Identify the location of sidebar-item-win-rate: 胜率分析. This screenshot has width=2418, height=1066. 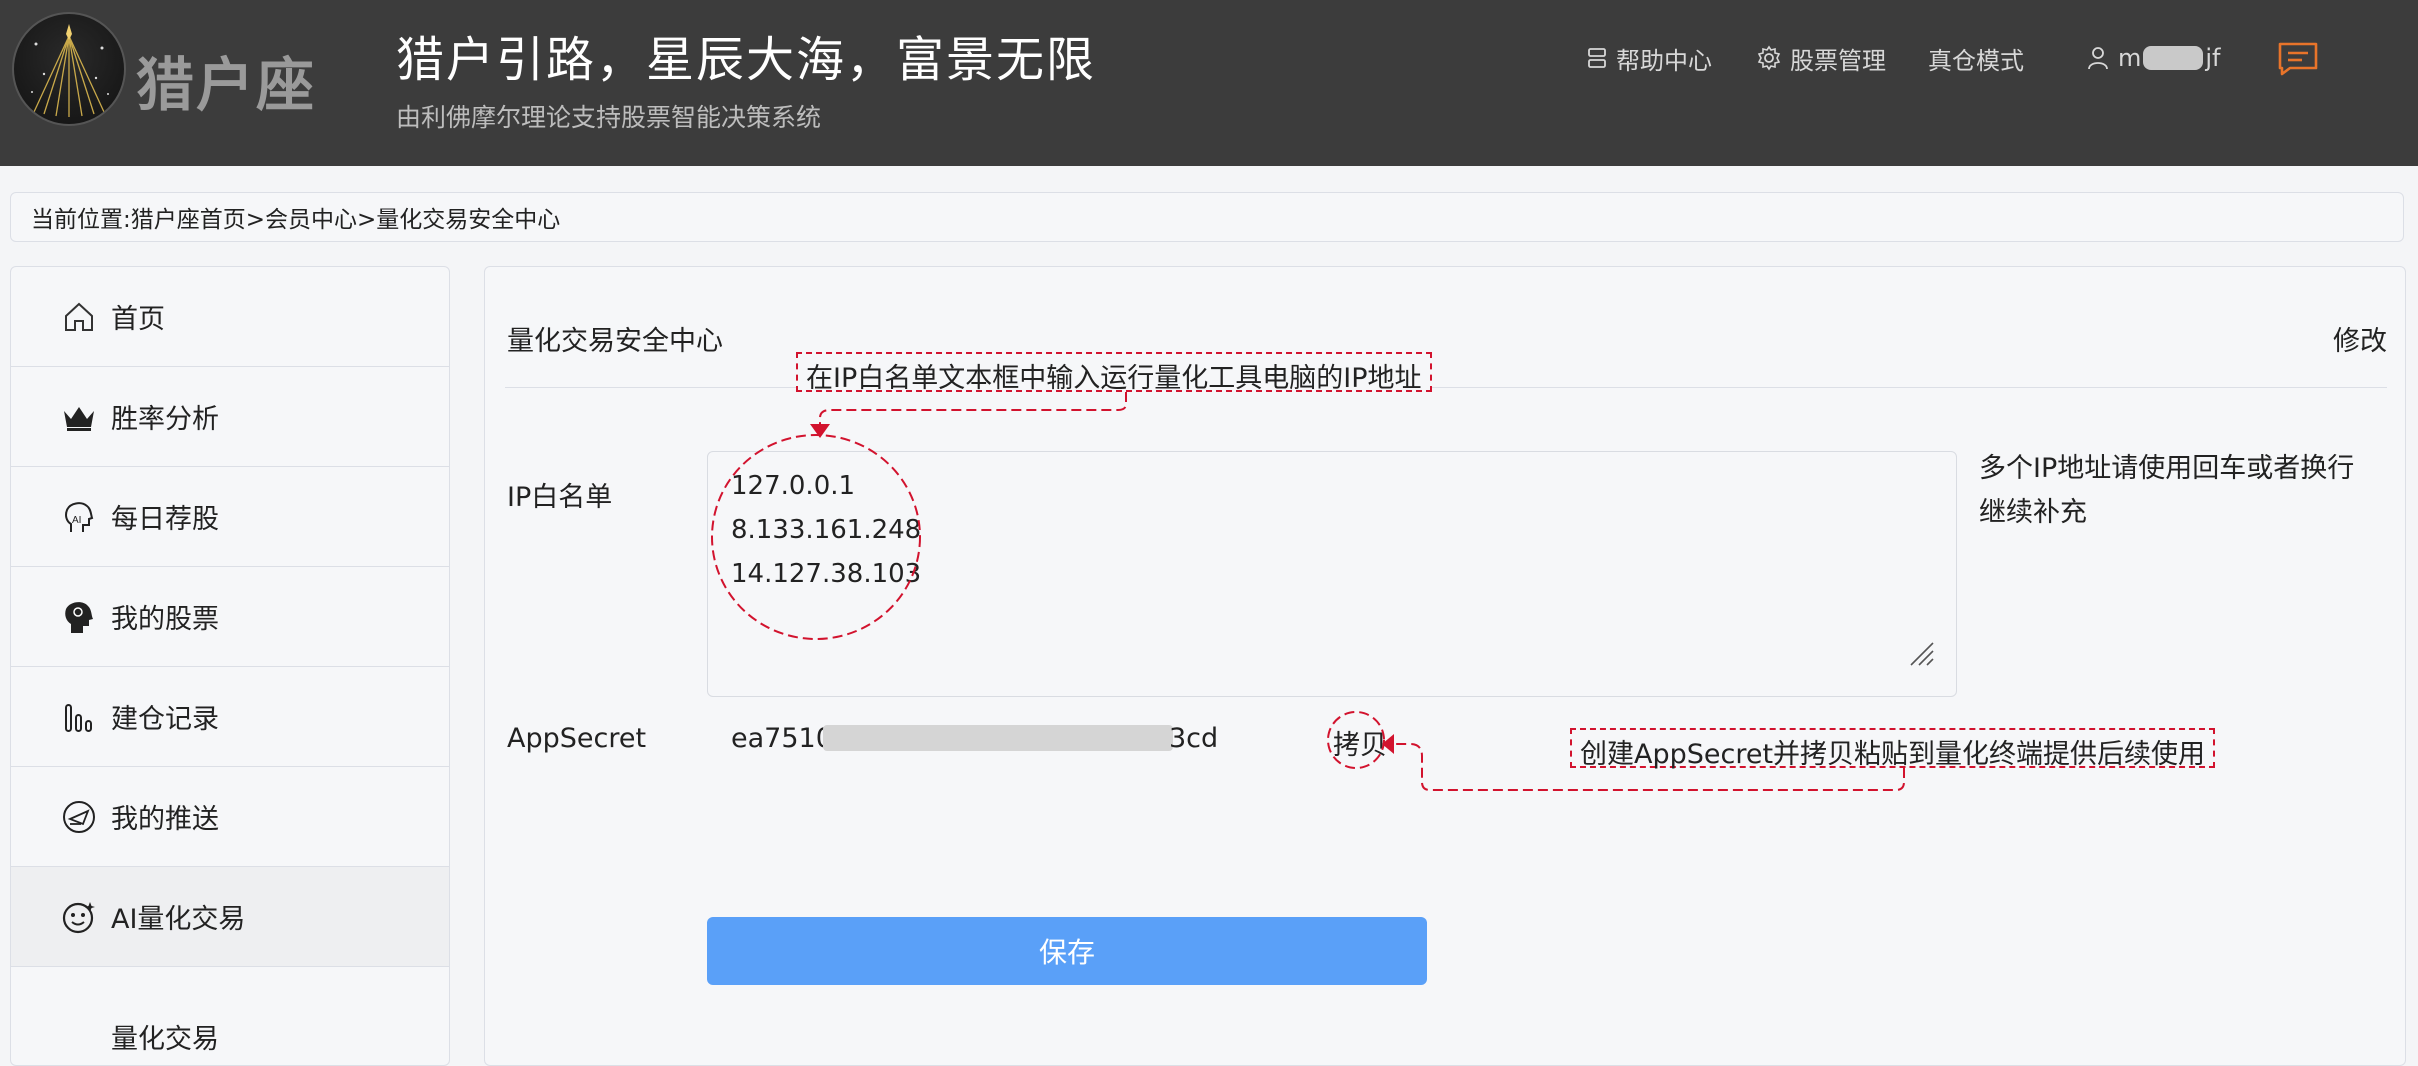
(230, 417).